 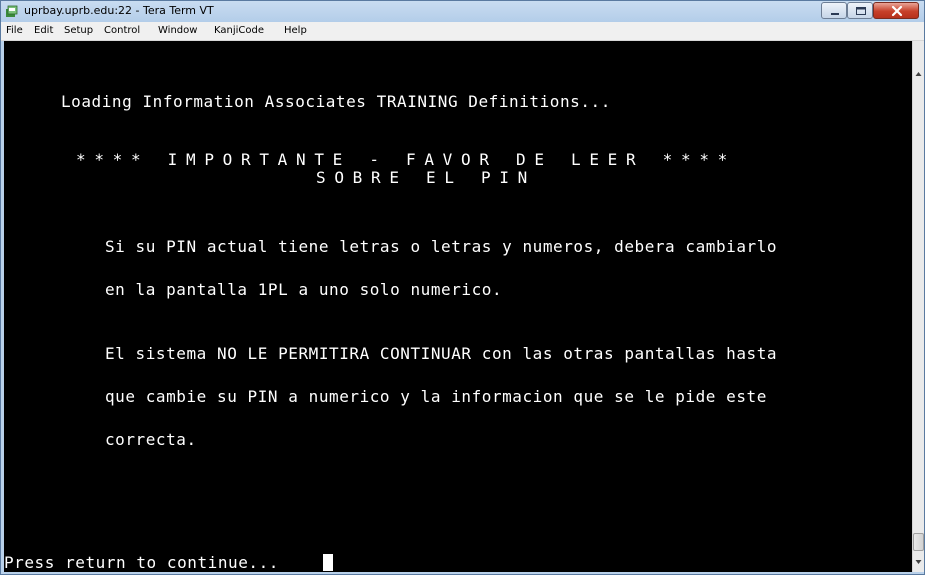 I want to click on close-button, so click(x=896, y=10).